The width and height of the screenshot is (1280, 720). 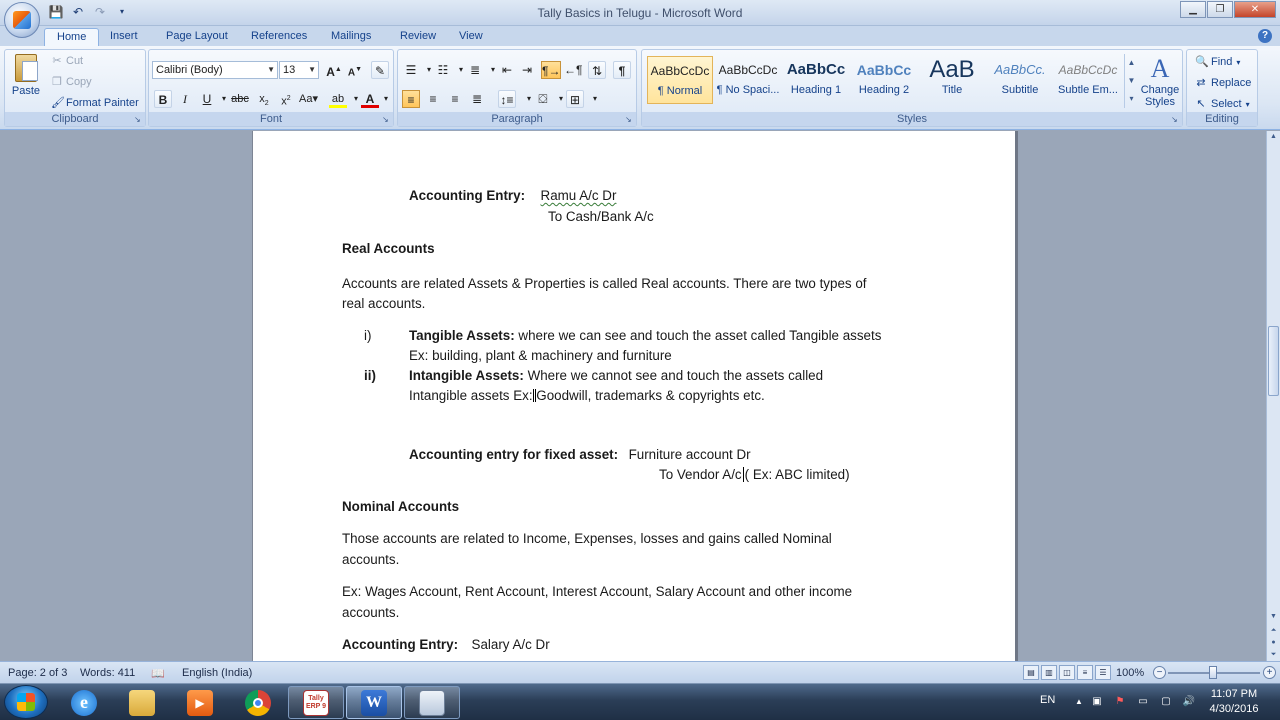 What do you see at coordinates (26, 702) in the screenshot?
I see `start-button` at bounding box center [26, 702].